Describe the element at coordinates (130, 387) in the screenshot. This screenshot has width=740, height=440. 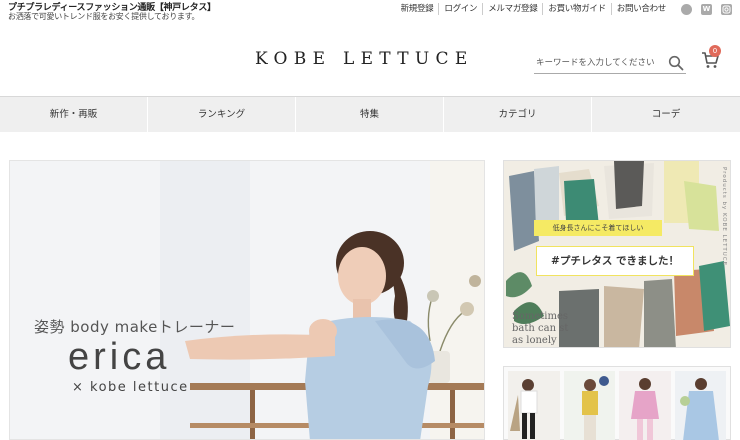
I see `hero-collab: × kobe lettuce` at that location.